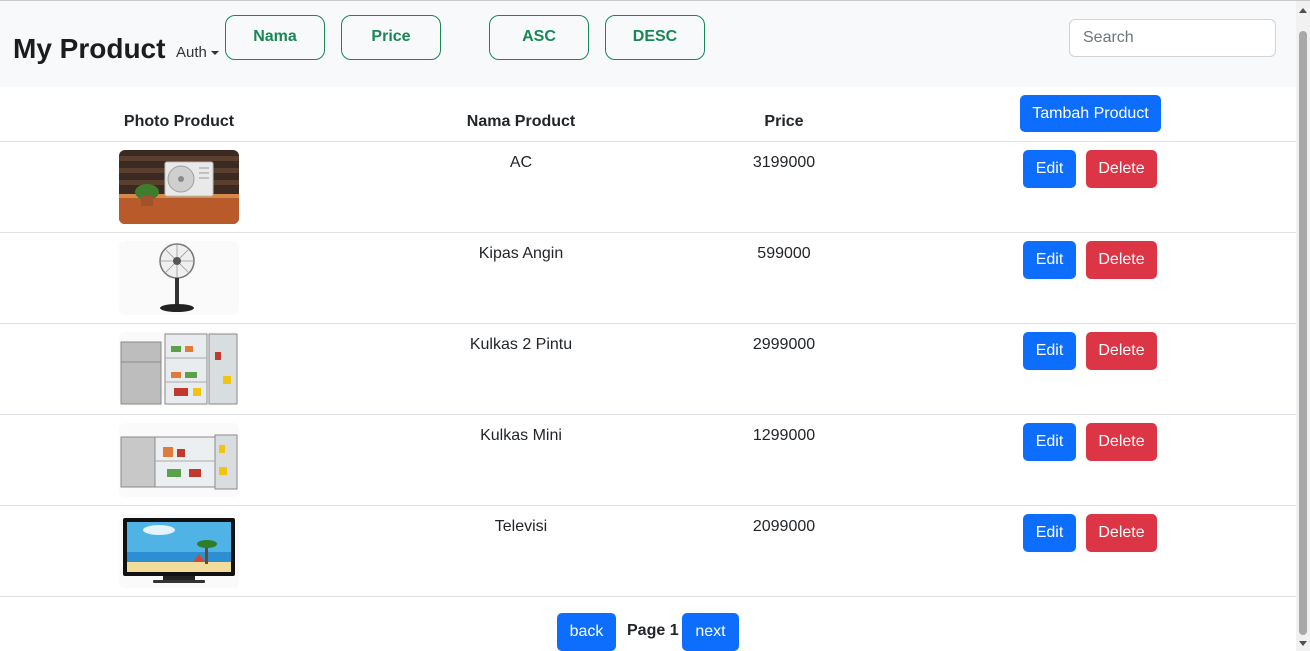 The height and width of the screenshot is (651, 1310). I want to click on table-row: AC 3199000 Edit Delete, so click(648, 187).